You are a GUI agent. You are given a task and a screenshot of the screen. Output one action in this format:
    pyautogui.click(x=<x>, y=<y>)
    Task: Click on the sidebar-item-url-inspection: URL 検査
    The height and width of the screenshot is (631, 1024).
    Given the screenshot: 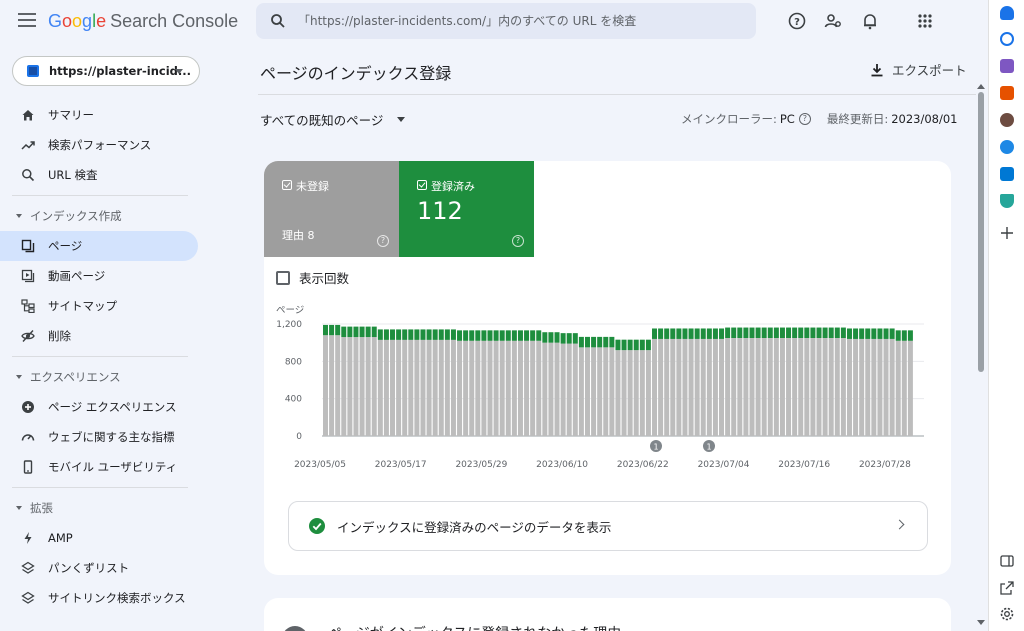 What is the action you would take?
    pyautogui.click(x=99, y=175)
    